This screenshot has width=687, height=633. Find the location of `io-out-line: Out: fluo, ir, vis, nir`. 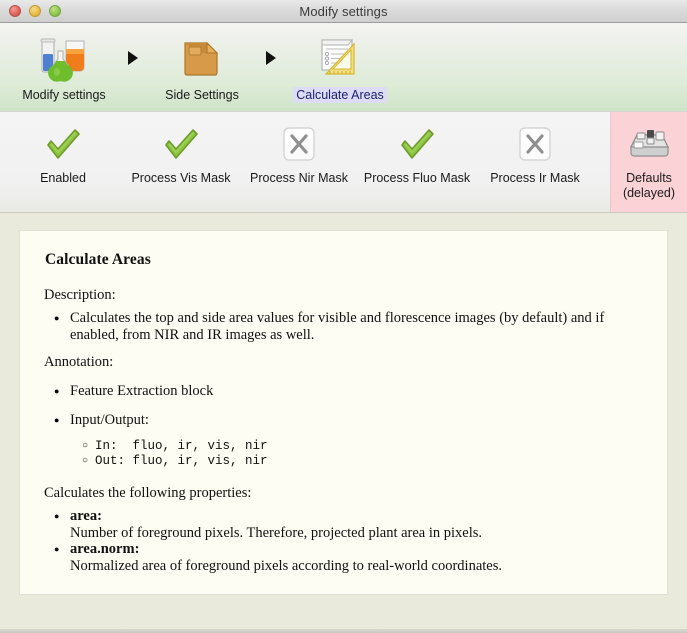

io-out-line: Out: fluo, ir, vis, nir is located at coordinates (362, 461).